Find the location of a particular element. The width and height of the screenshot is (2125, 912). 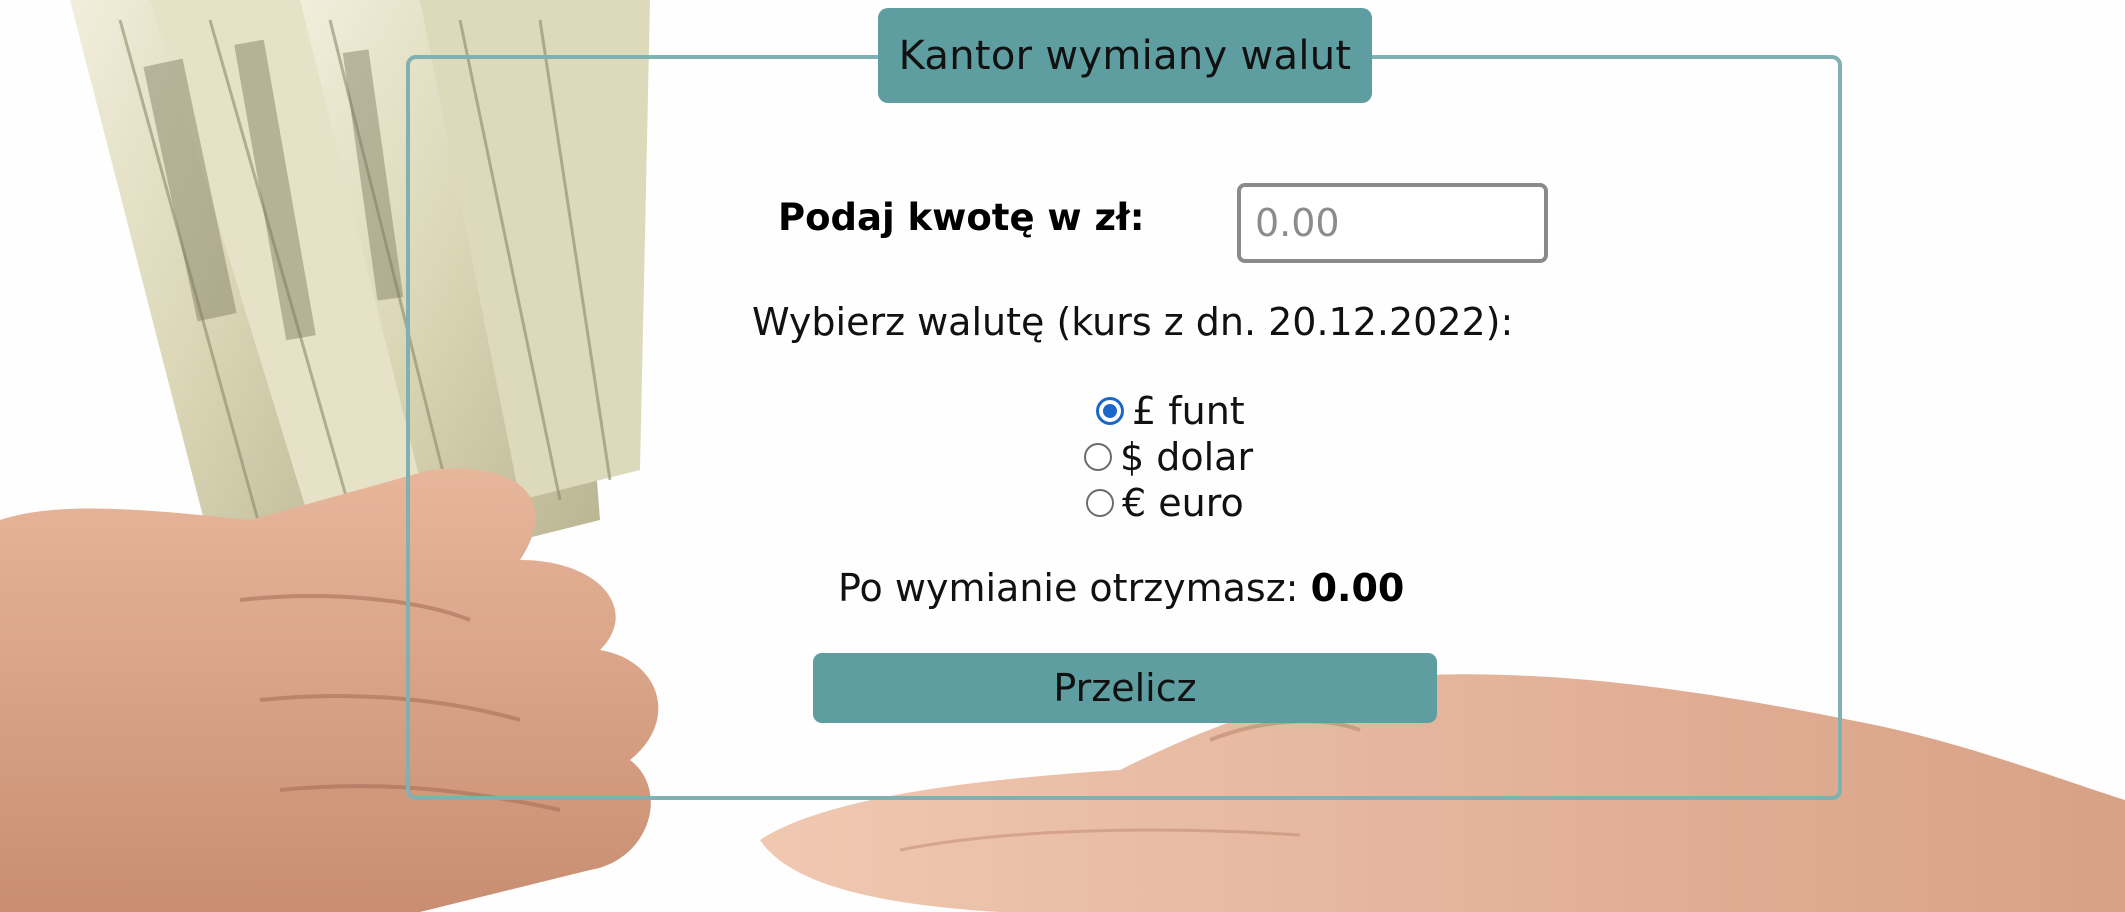

radio-dolar is located at coordinates (1098, 457).